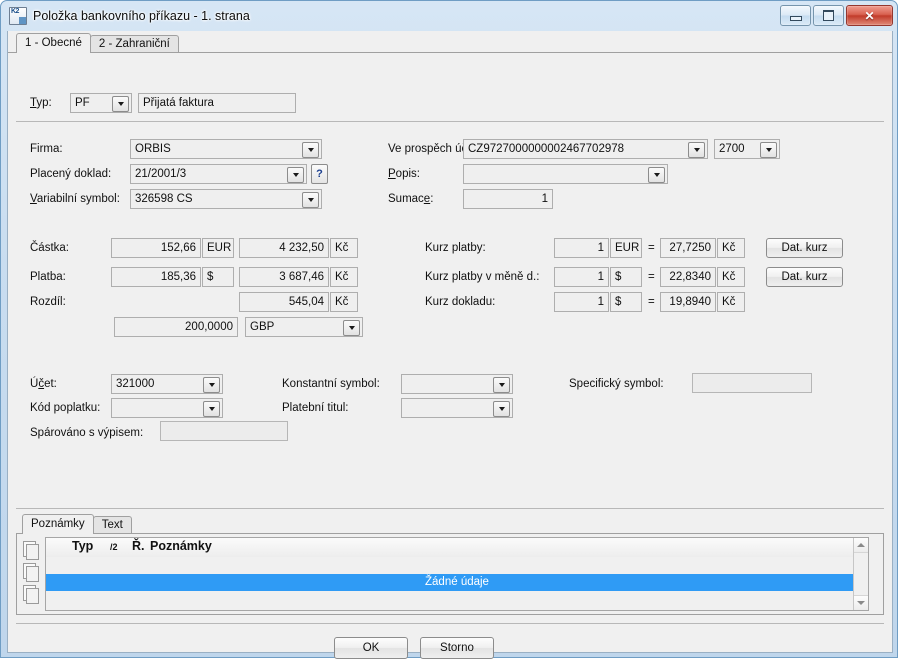  What do you see at coordinates (101, 103) in the screenshot?
I see `typ-code-combo: PF` at bounding box center [101, 103].